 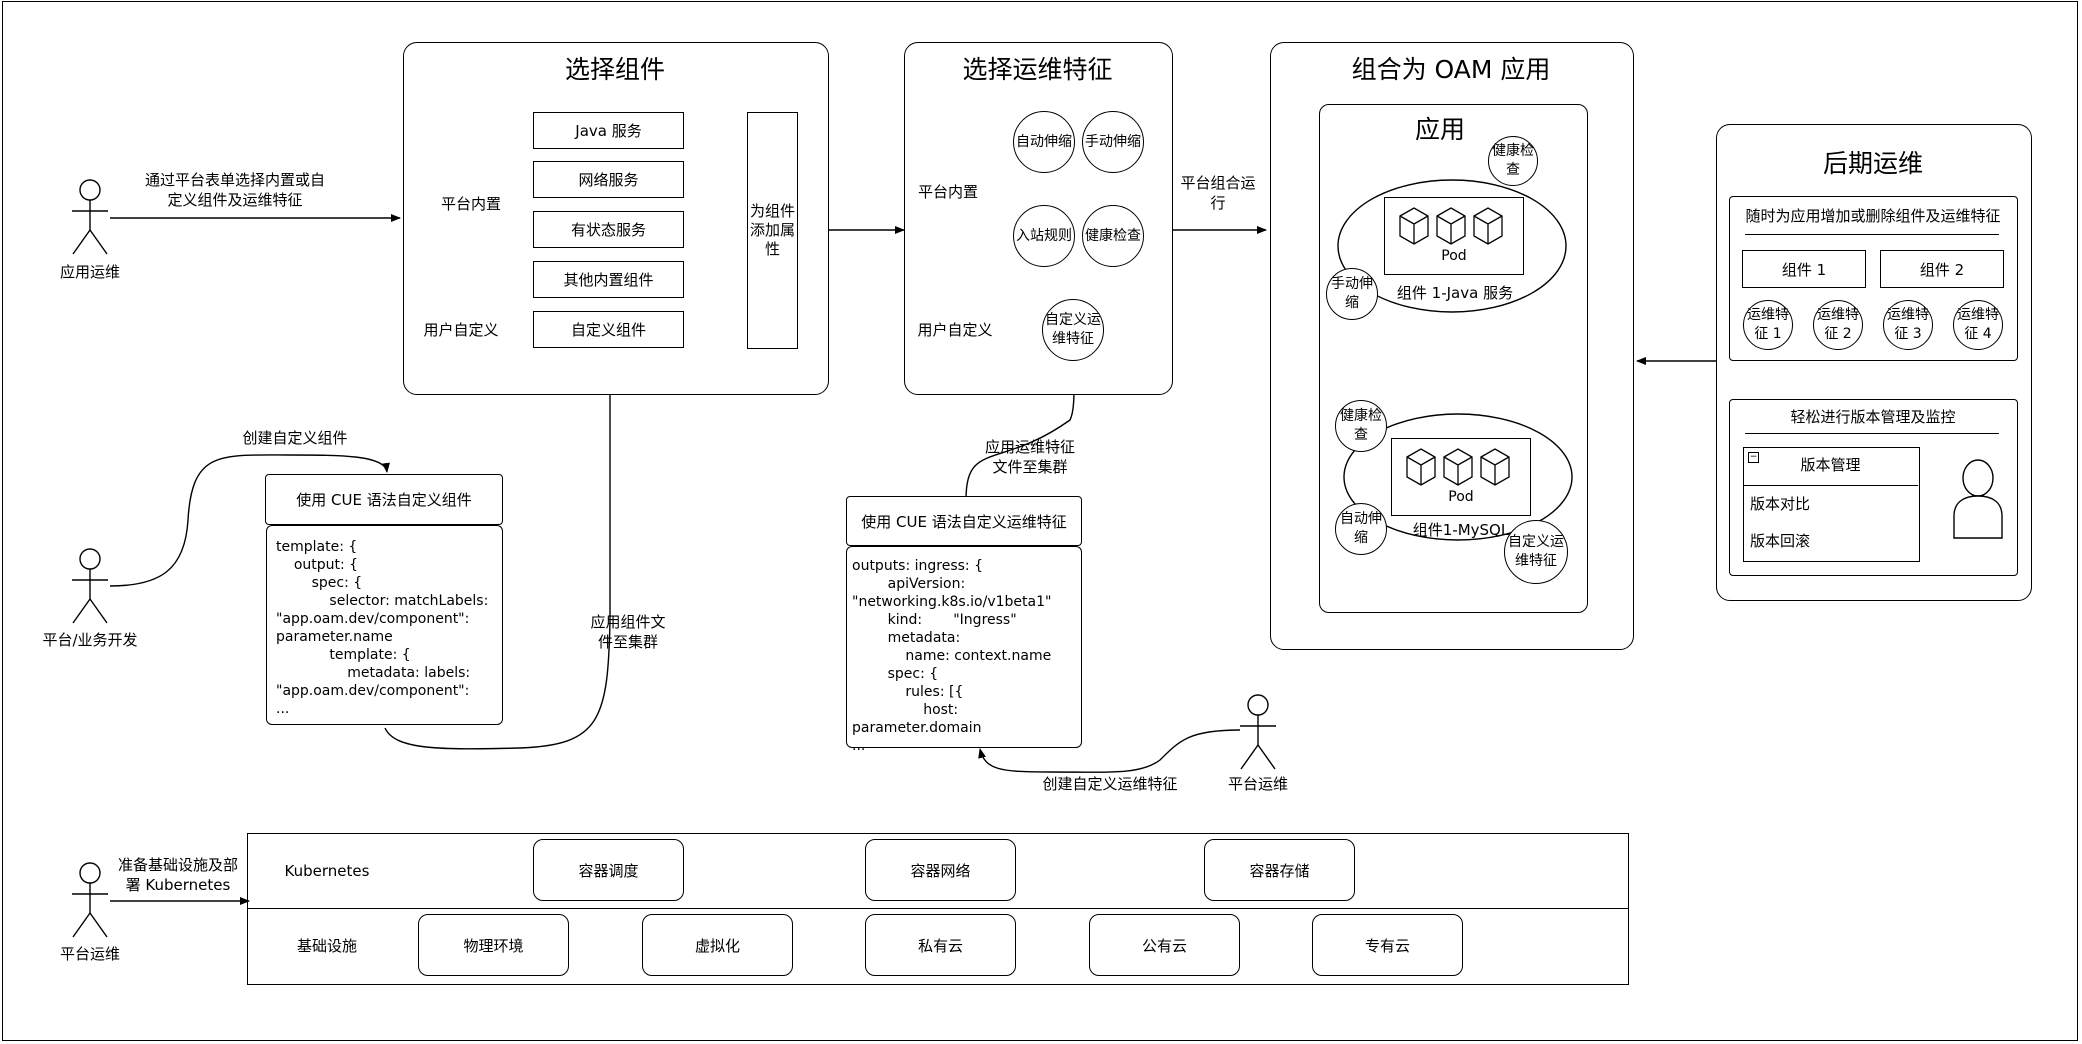 I want to click on edge-label-app-ops-to-components: 通过平台表单选择内置或自定义组件及运维特征, so click(x=234, y=190).